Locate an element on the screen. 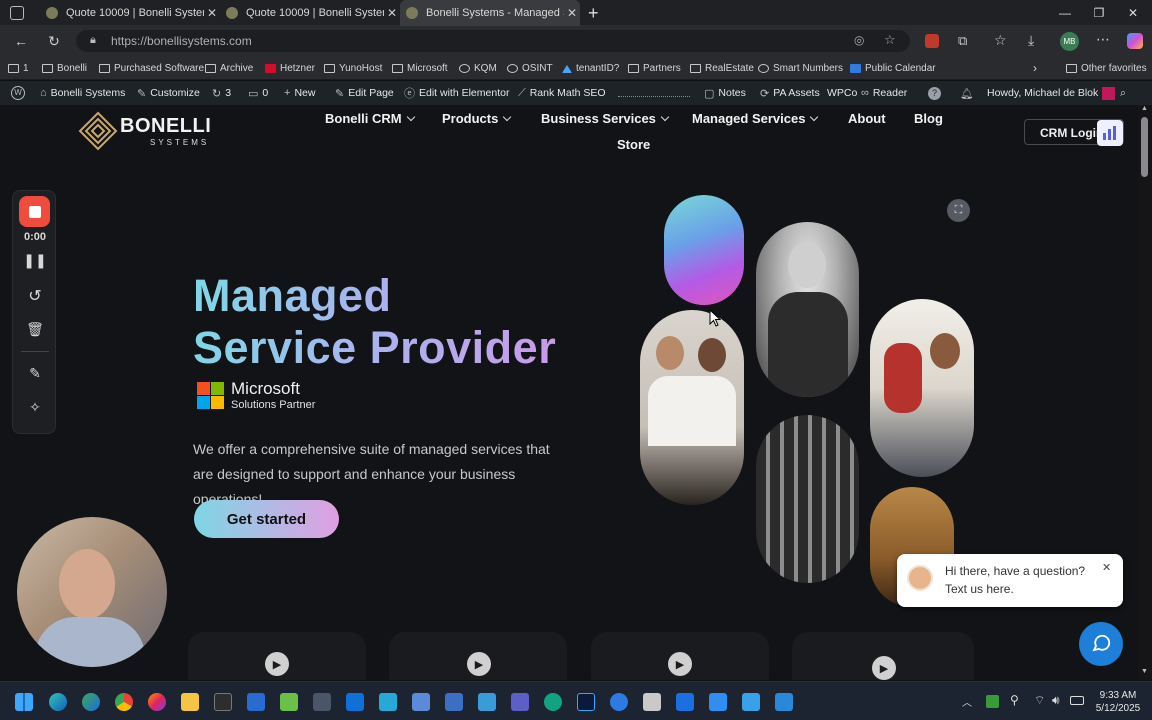 The width and height of the screenshot is (1152, 720). menu-about: About is located at coordinates (867, 118).